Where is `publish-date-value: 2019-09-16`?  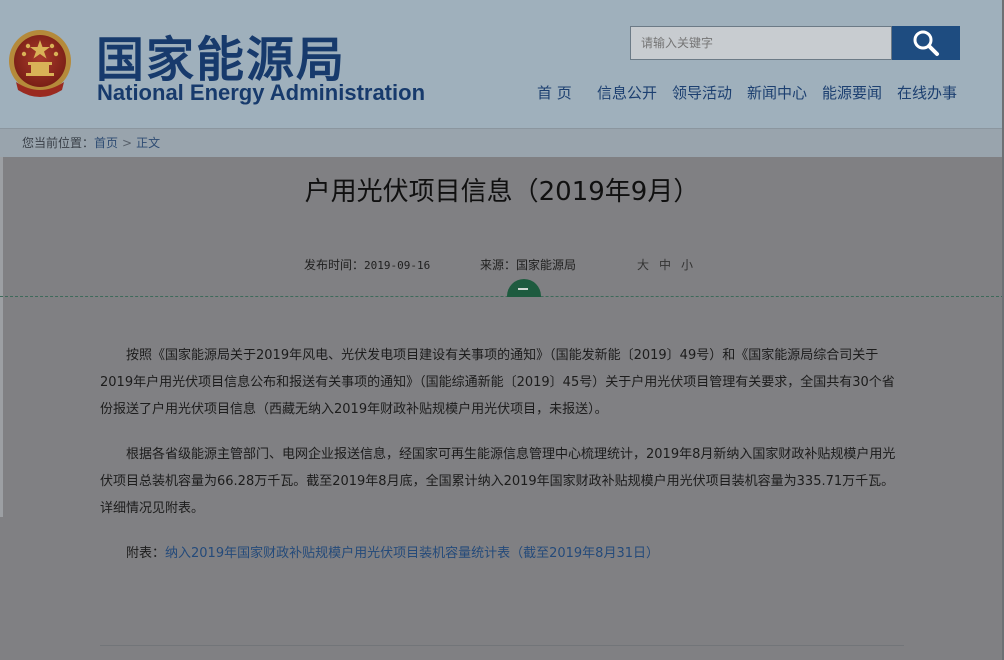 publish-date-value: 2019-09-16 is located at coordinates (397, 265).